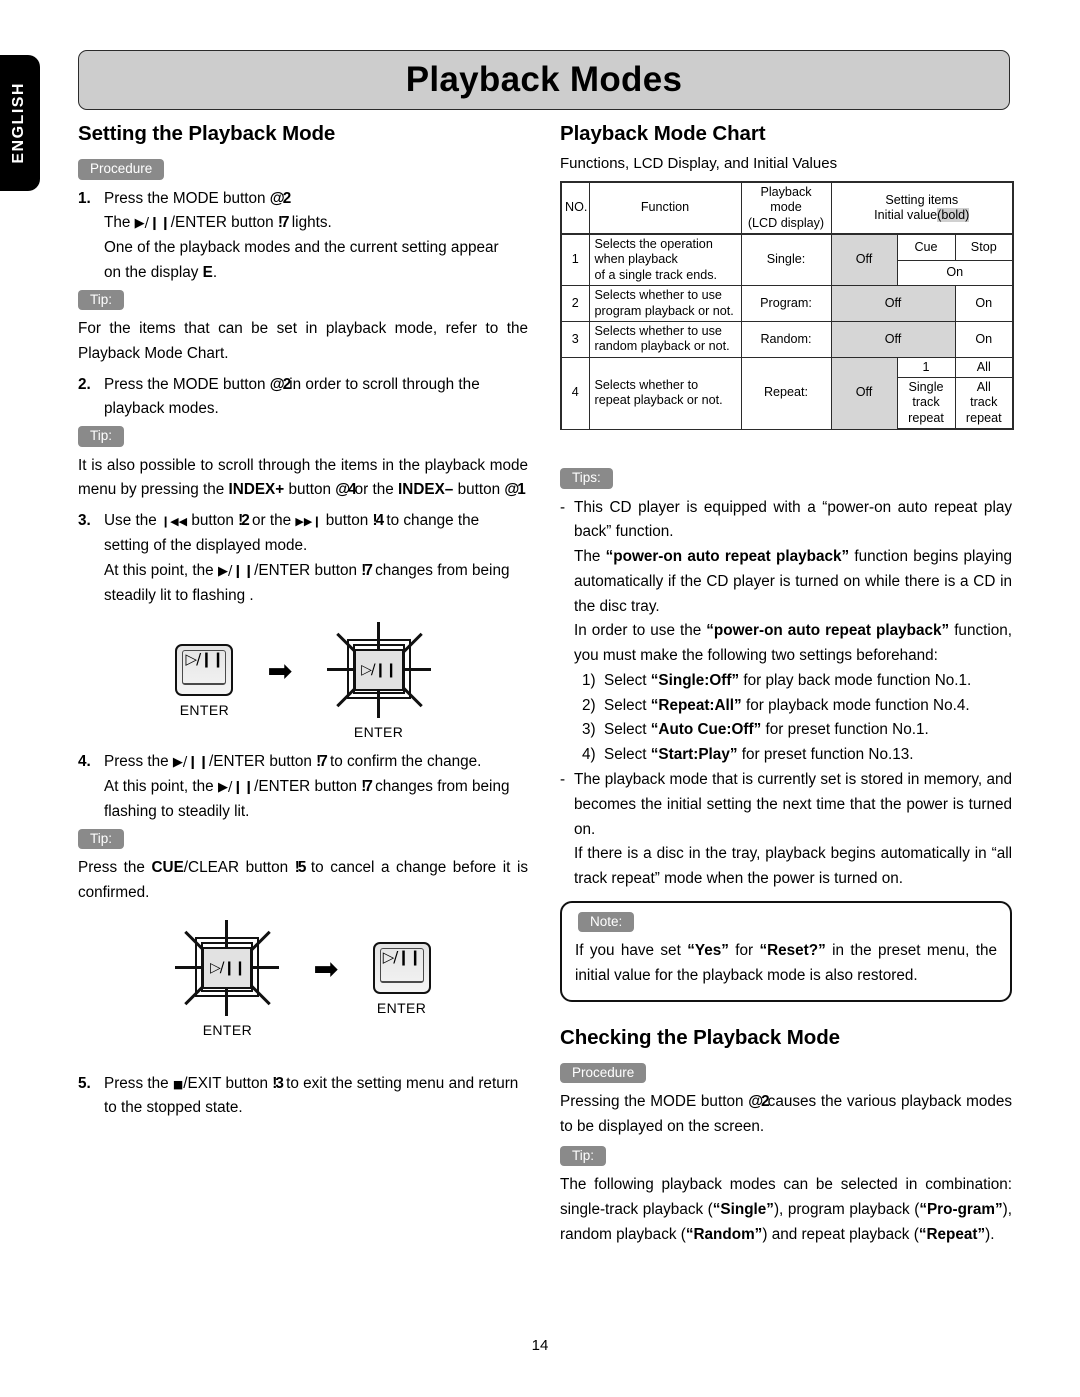 Image resolution: width=1080 pixels, height=1397 pixels. What do you see at coordinates (101, 300) in the screenshot?
I see `tip-badge-1: Tip:` at bounding box center [101, 300].